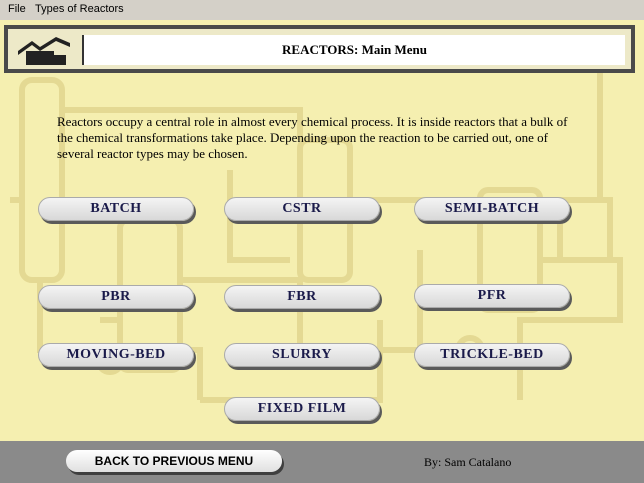 The height and width of the screenshot is (483, 644). What do you see at coordinates (302, 355) in the screenshot?
I see `slurry-button: SLURRY` at bounding box center [302, 355].